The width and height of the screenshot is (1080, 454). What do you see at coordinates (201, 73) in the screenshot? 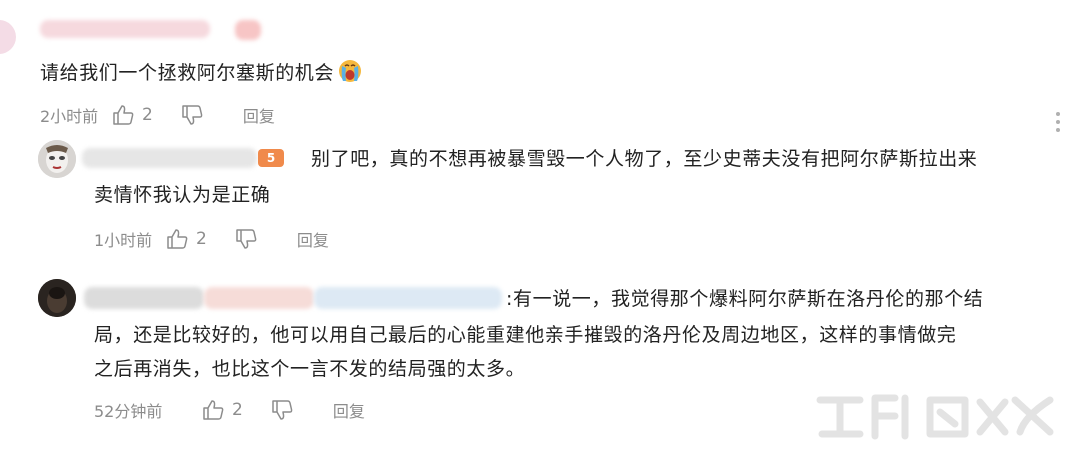
I see `comment-text: 请给我们一个拯救阿尔塞斯的机会` at bounding box center [201, 73].